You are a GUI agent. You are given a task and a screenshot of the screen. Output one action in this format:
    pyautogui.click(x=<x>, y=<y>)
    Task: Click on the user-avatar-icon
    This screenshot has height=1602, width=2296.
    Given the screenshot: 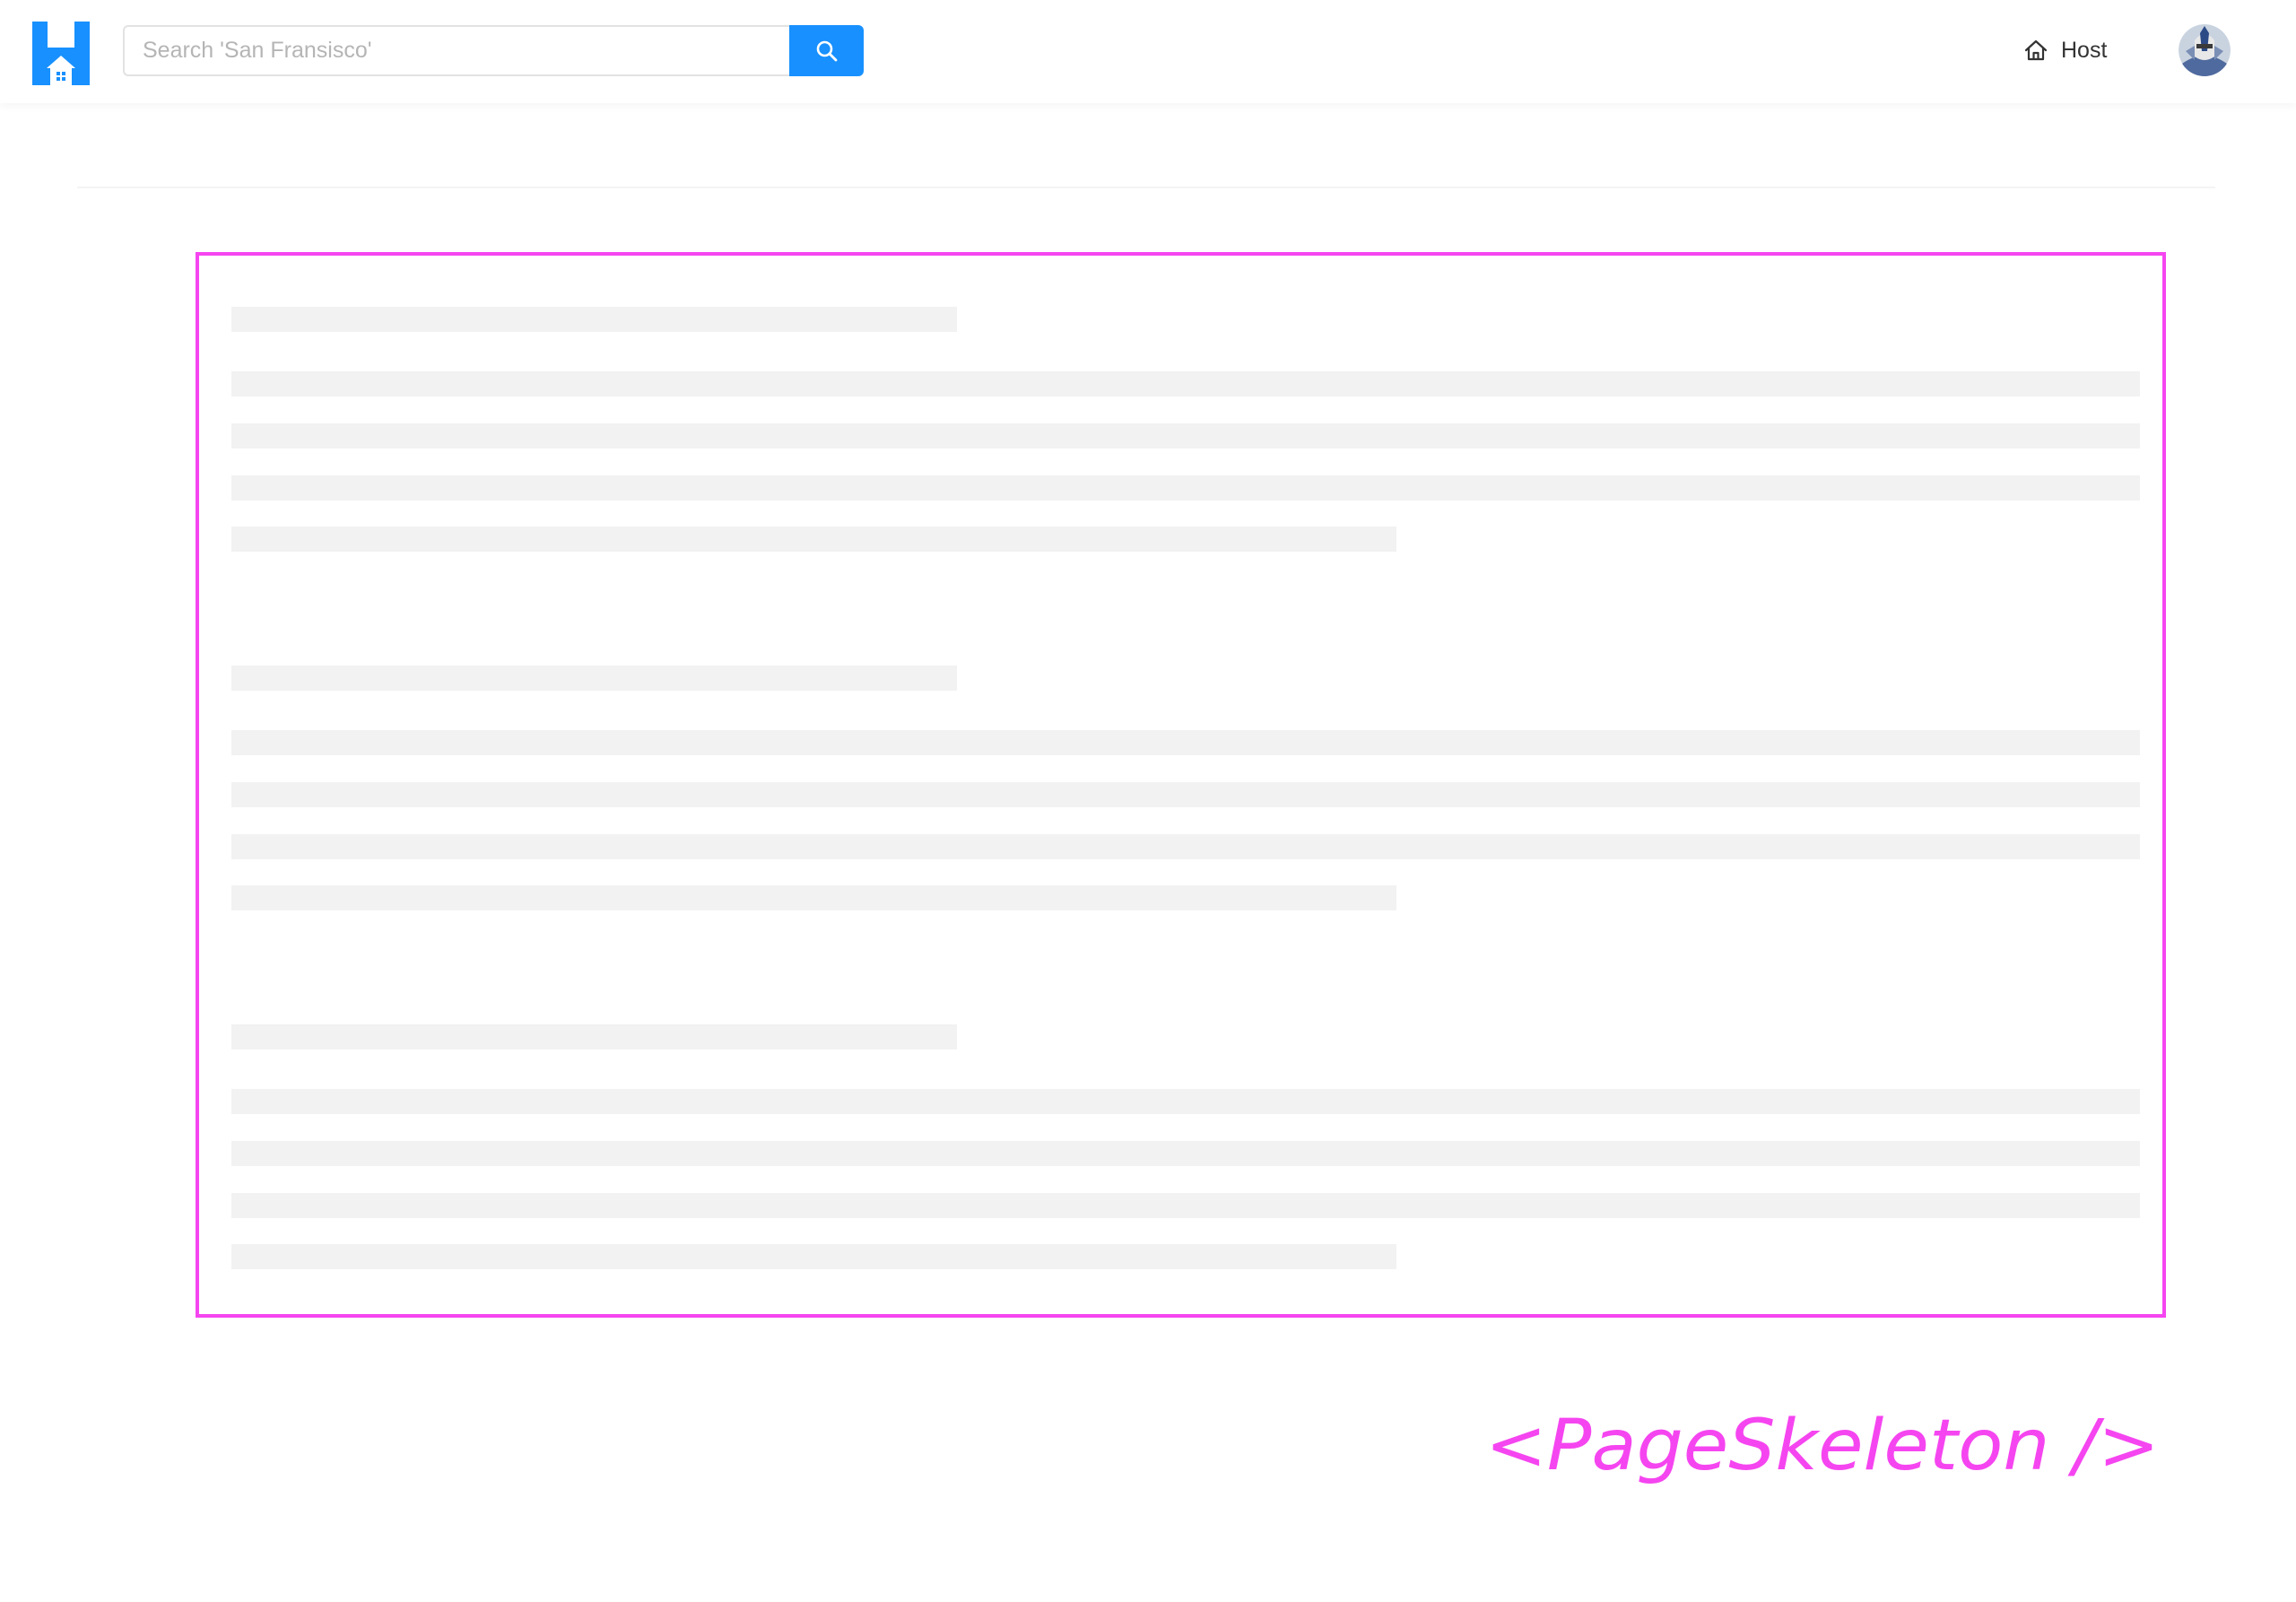 What is the action you would take?
    pyautogui.click(x=2205, y=50)
    